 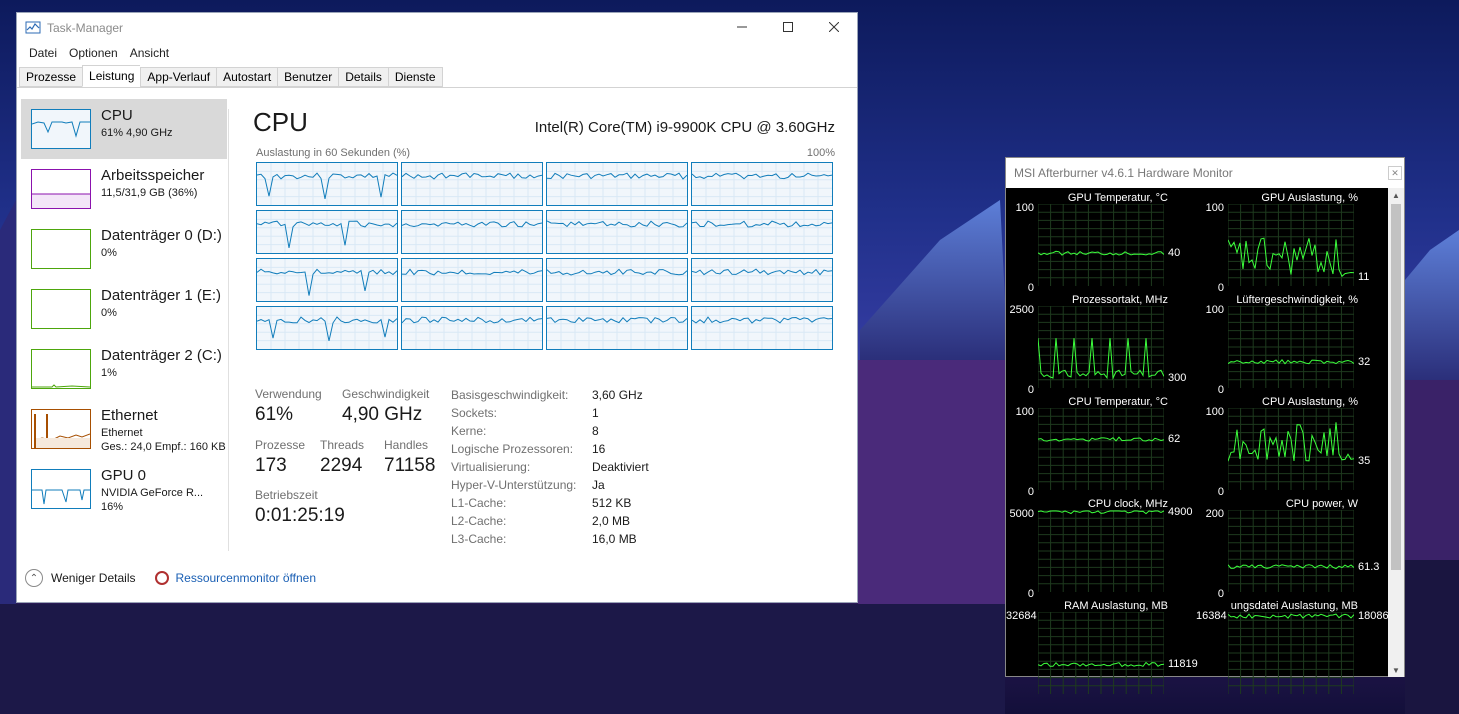 What do you see at coordinates (614, 539) in the screenshot?
I see `spec-value: 16,0 MB` at bounding box center [614, 539].